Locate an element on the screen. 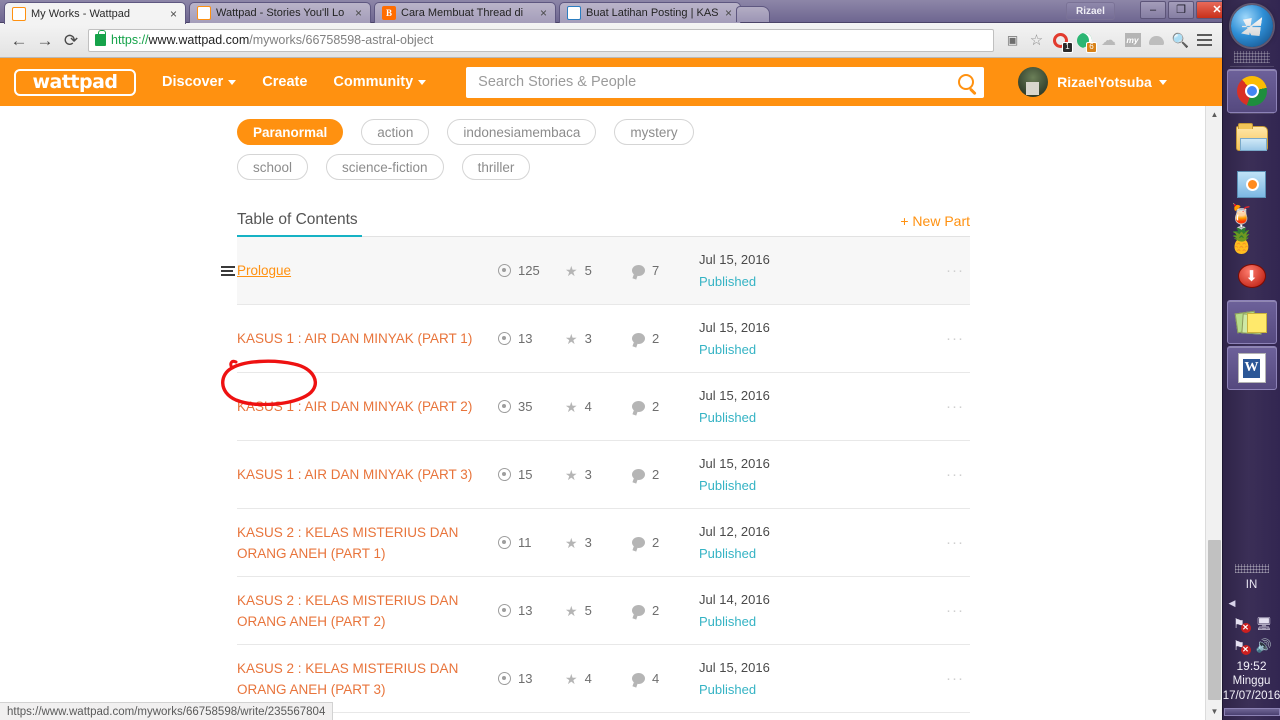 The width and height of the screenshot is (1280, 720). window-user-button: Rizael is located at coordinates (1090, 11).